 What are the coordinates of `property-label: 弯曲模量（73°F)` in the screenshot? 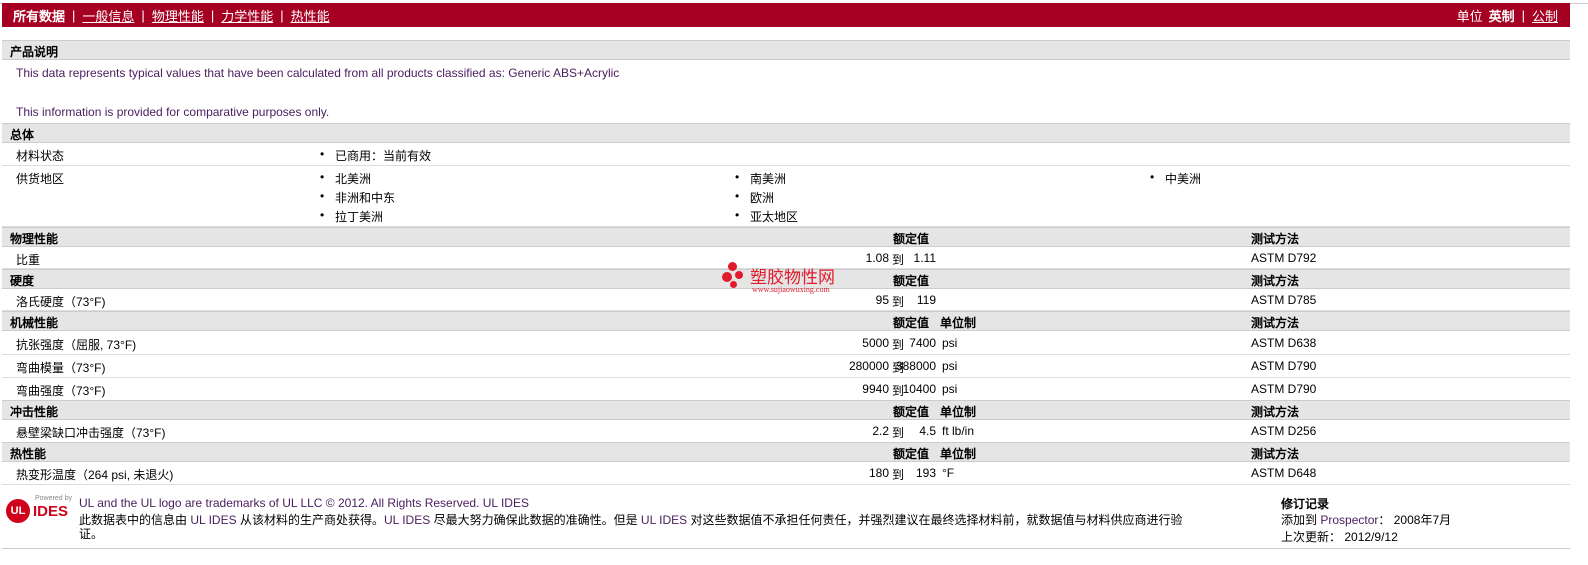 It's located at (61, 368).